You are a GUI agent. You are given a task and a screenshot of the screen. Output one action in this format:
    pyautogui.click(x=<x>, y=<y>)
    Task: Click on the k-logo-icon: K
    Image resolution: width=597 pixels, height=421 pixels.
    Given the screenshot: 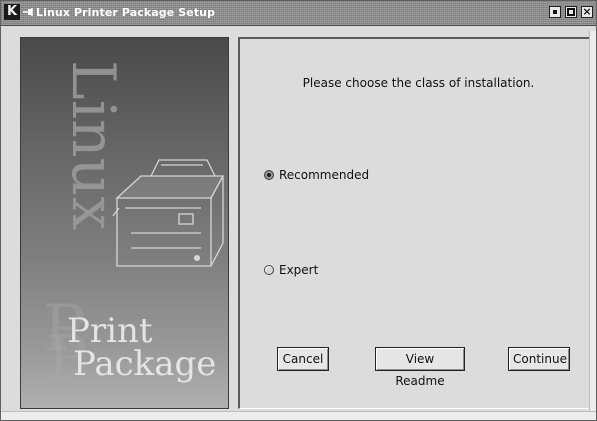 What is the action you would take?
    pyautogui.click(x=12, y=12)
    